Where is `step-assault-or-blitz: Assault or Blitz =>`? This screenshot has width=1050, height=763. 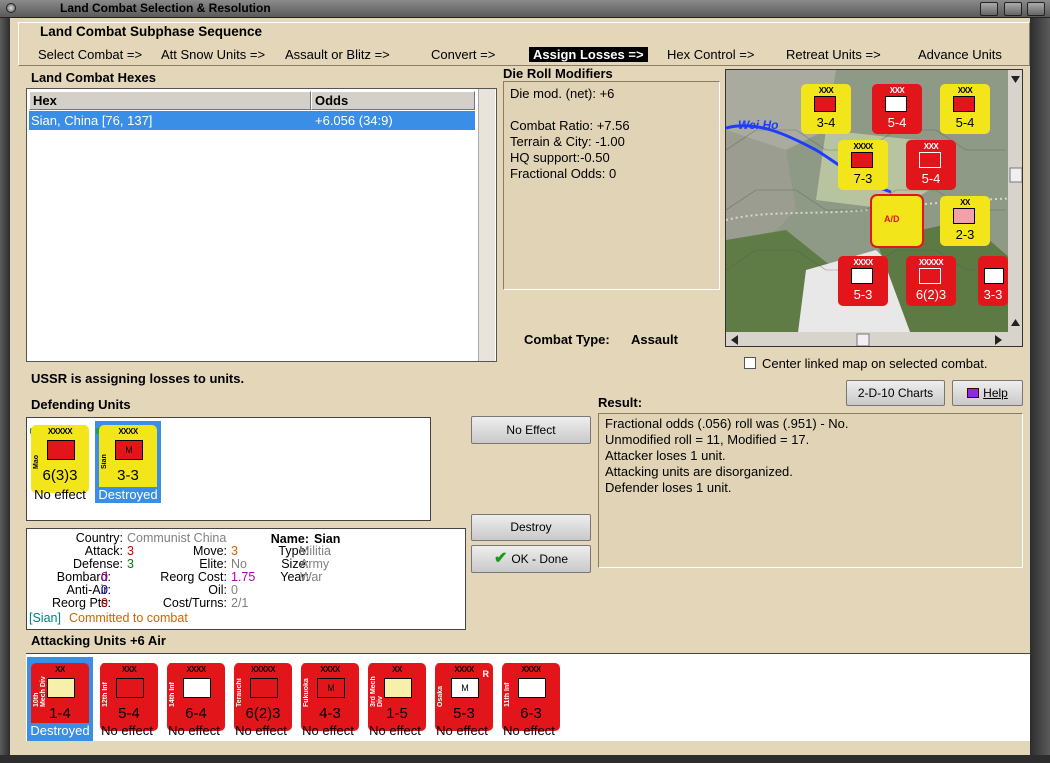
step-assault-or-blitz: Assault or Blitz => is located at coordinates (337, 54).